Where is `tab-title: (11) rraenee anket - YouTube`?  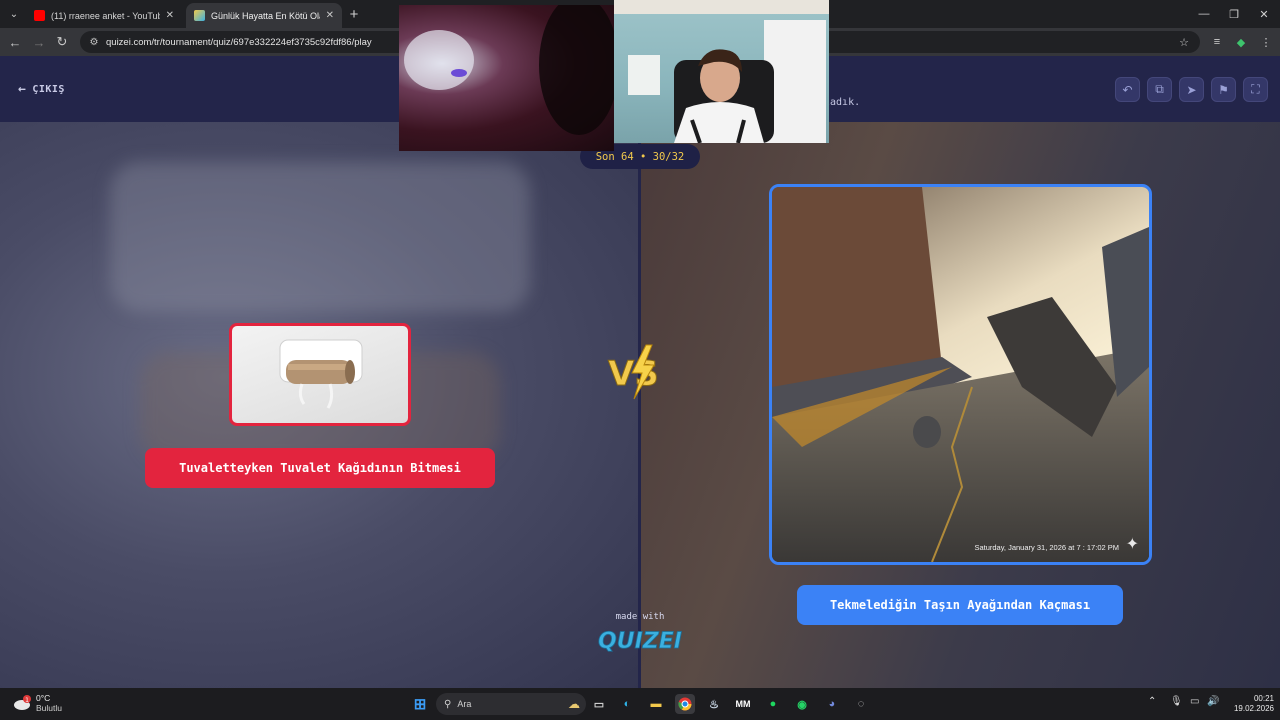 tab-title: (11) rraenee anket - YouTube is located at coordinates (105, 15).